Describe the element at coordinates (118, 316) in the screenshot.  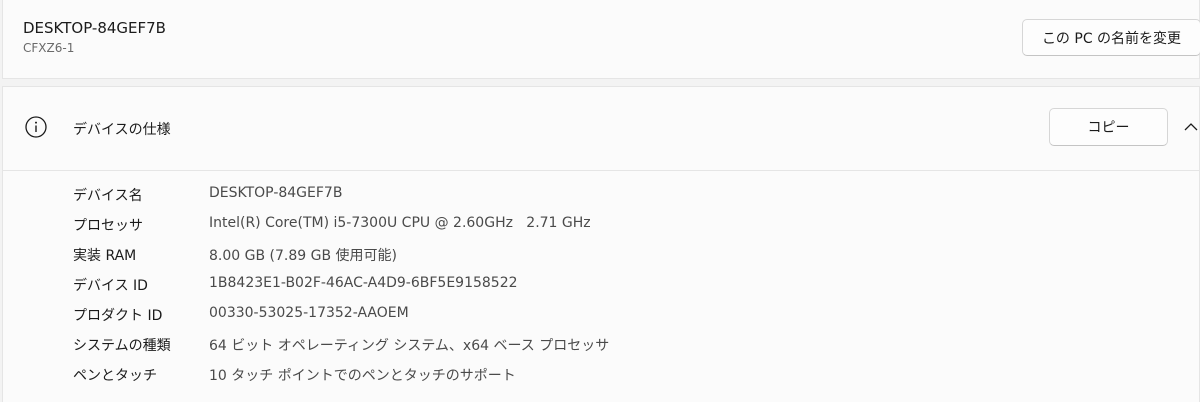
I see `spec-label: プロダクト ID` at that location.